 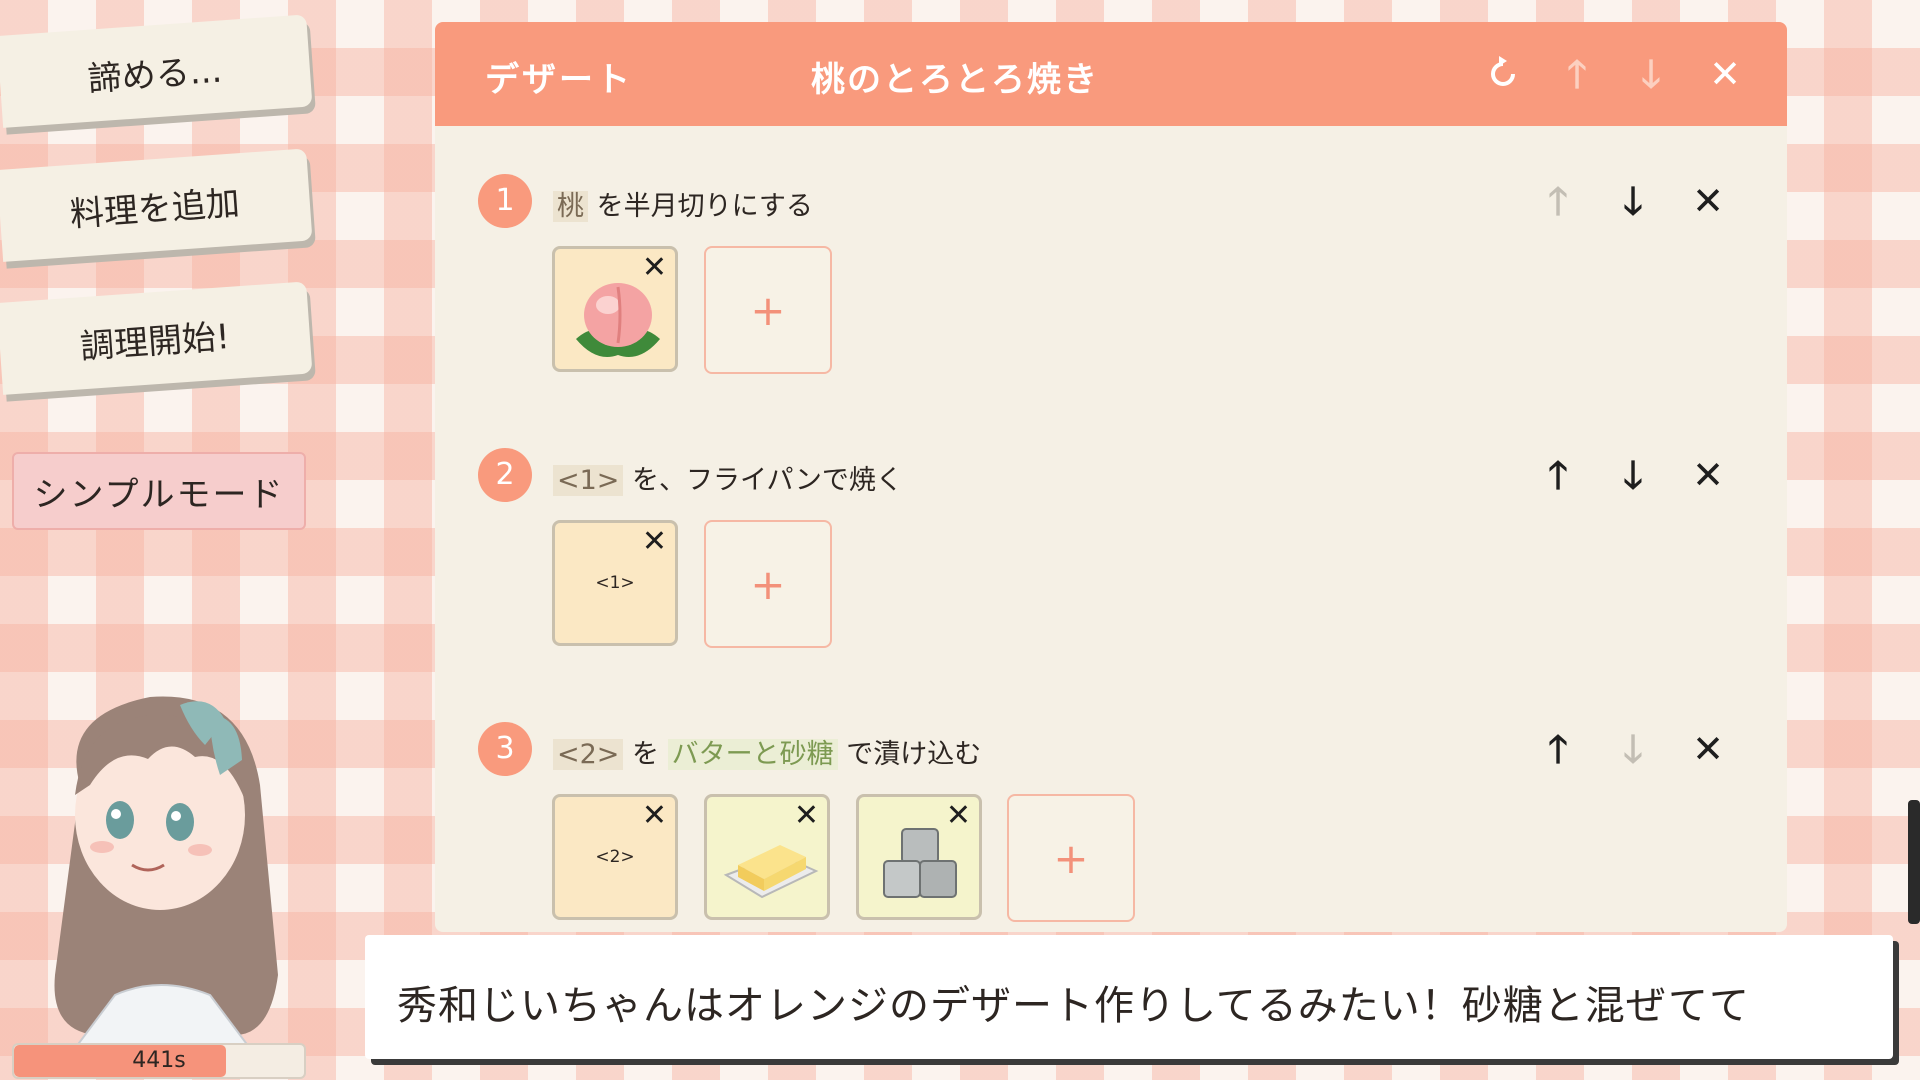 What do you see at coordinates (700, 206) in the screenshot?
I see `instruction-text: を半月切りにする` at bounding box center [700, 206].